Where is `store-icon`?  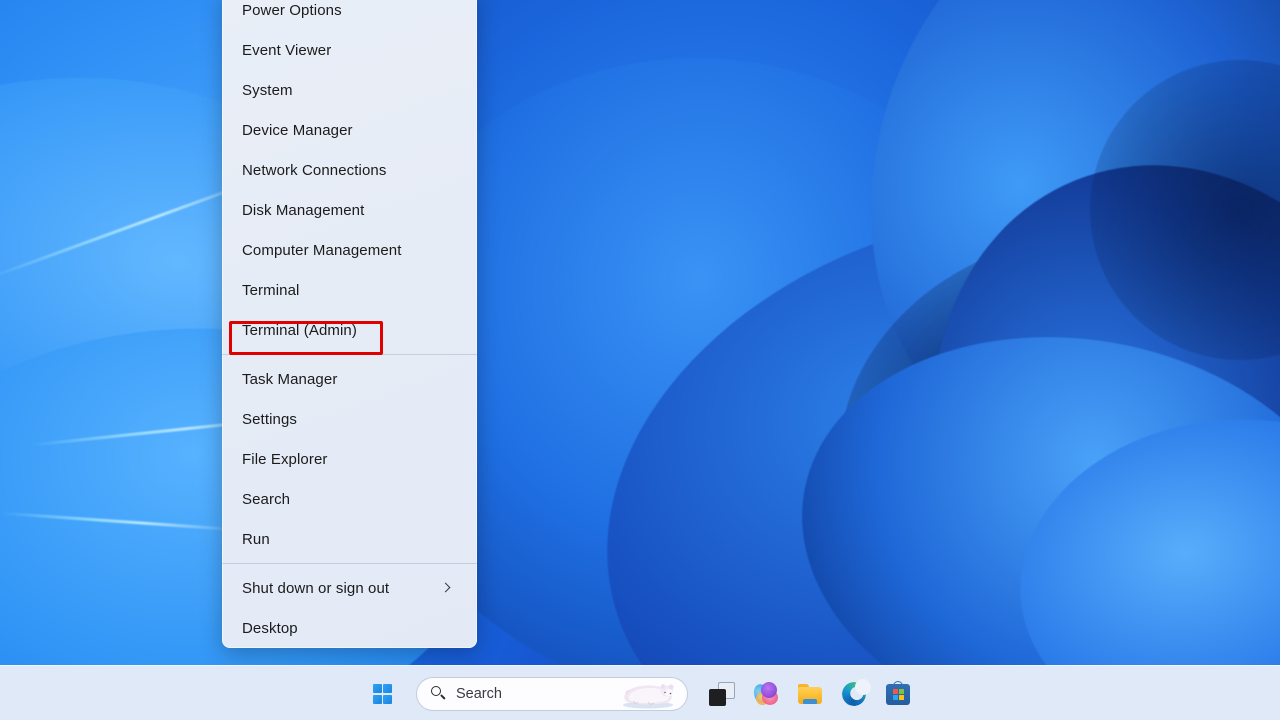
store-icon is located at coordinates (898, 693).